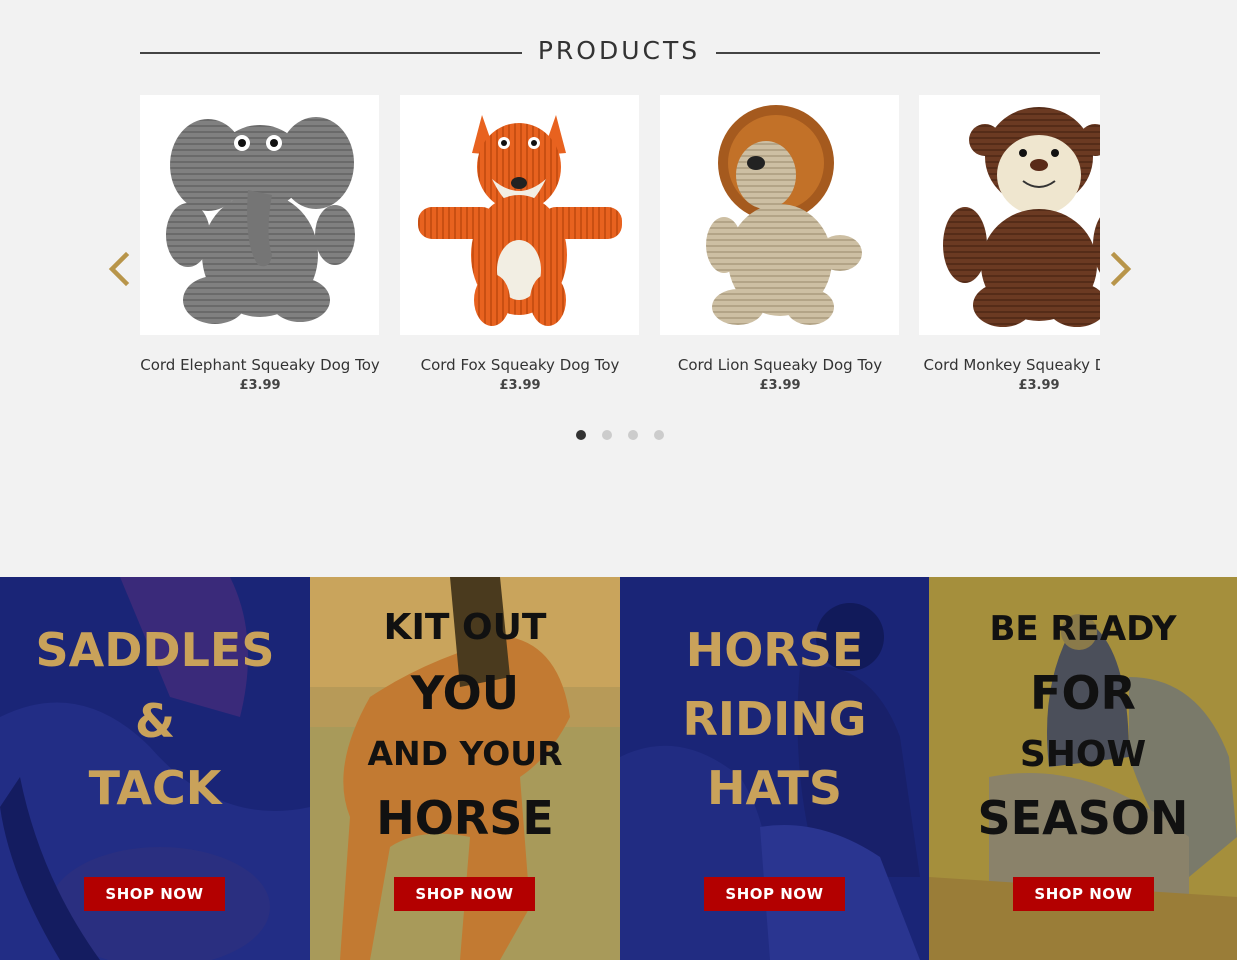 This screenshot has width=1237, height=960. What do you see at coordinates (774, 719) in the screenshot?
I see `banner-heading-line: RIDING` at bounding box center [774, 719].